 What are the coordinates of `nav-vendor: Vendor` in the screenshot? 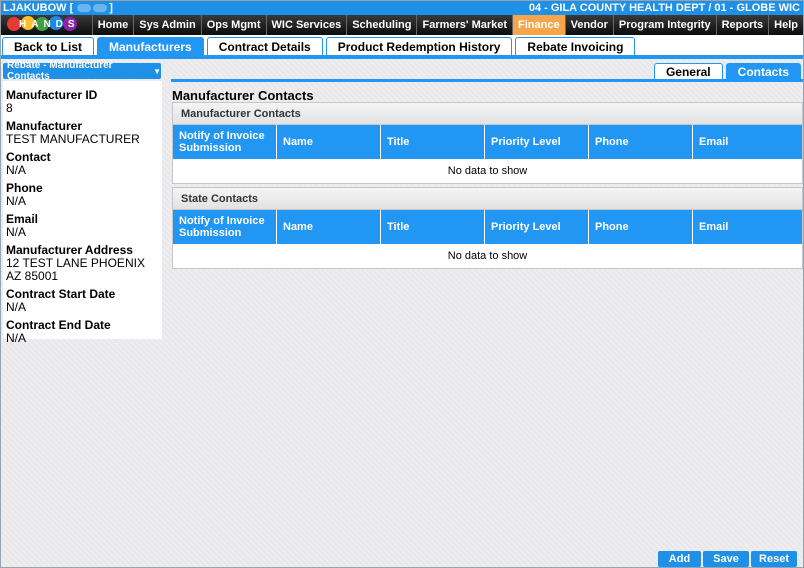 It's located at (588, 25).